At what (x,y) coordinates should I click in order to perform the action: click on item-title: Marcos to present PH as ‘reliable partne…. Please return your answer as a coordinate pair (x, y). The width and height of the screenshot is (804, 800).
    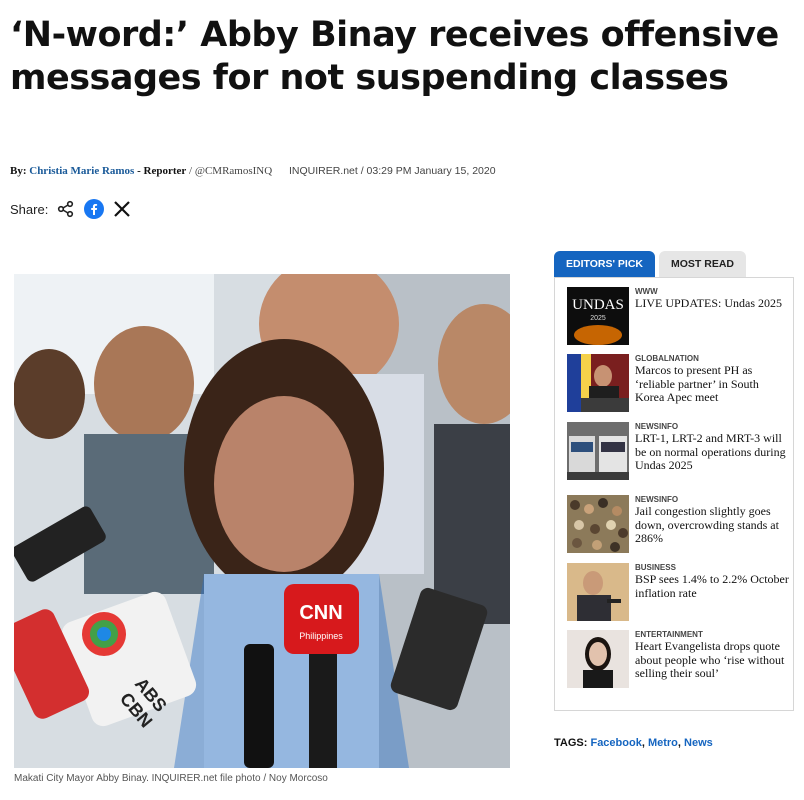
    Looking at the image, I should click on (713, 384).